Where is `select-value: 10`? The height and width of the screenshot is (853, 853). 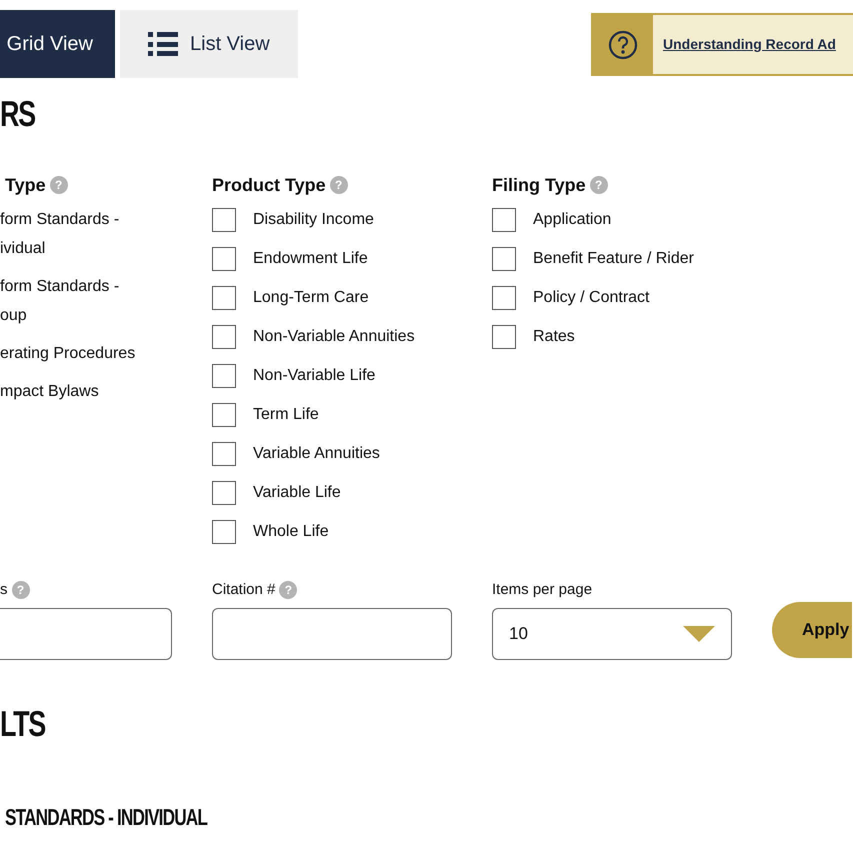
select-value: 10 is located at coordinates (518, 634).